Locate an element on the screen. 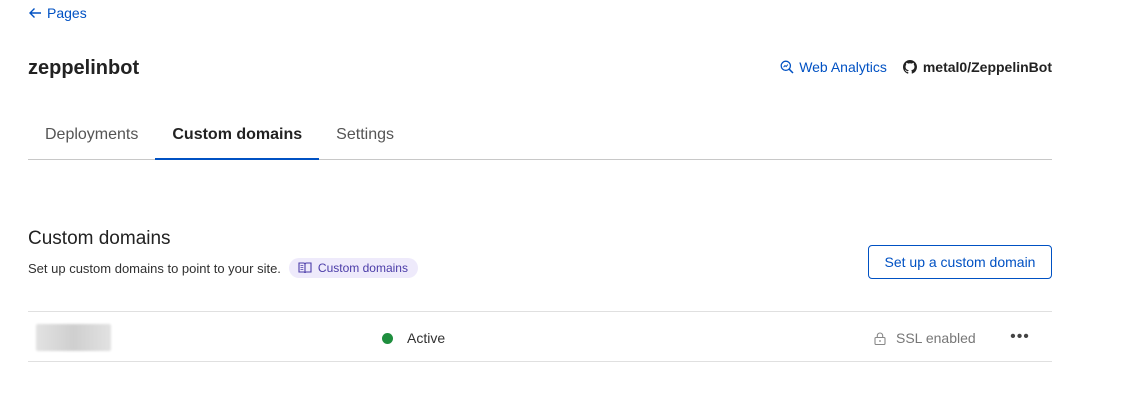 The image size is (1133, 400). lock-icon is located at coordinates (880, 338).